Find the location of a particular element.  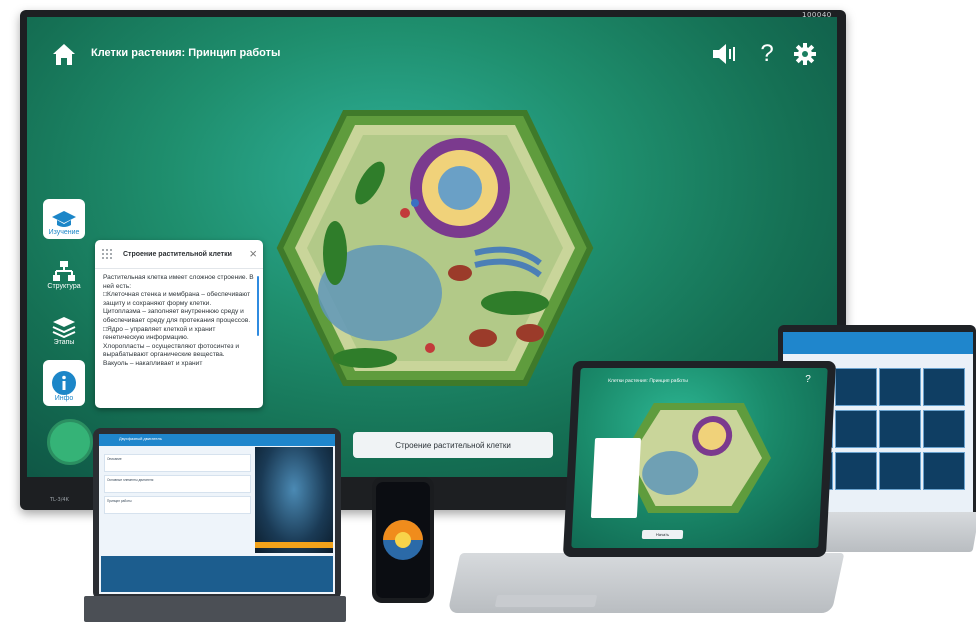

phone-screen is located at coordinates (403, 540).